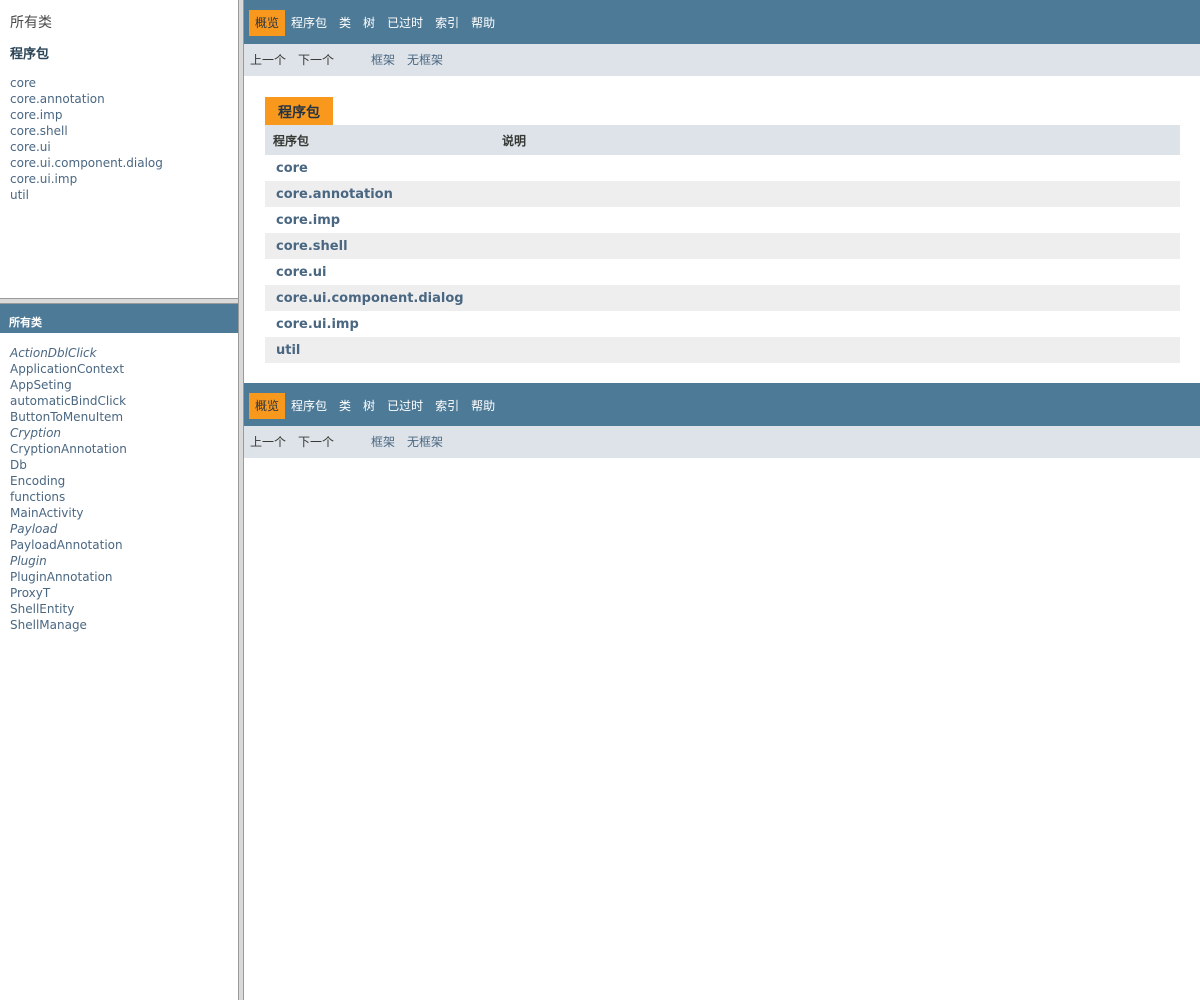 The height and width of the screenshot is (1000, 1200). What do you see at coordinates (86, 99) in the screenshot?
I see `package-link-core-annotation: core.annotation` at bounding box center [86, 99].